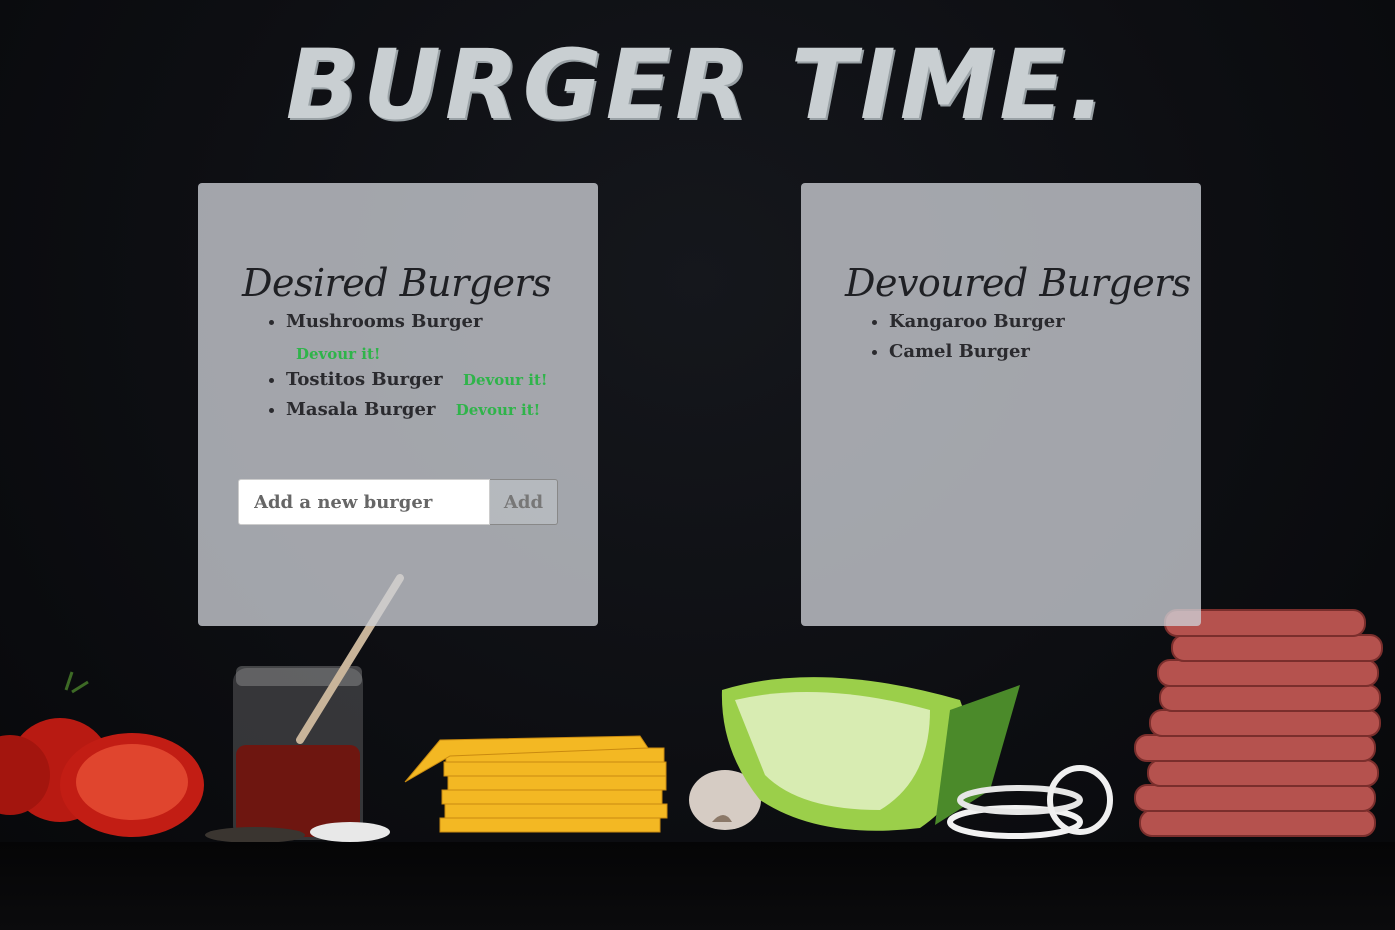 This screenshot has width=1395, height=930. Describe the element at coordinates (442, 338) in the screenshot. I see `list-item: Mushrooms Burger Devour it!` at that location.